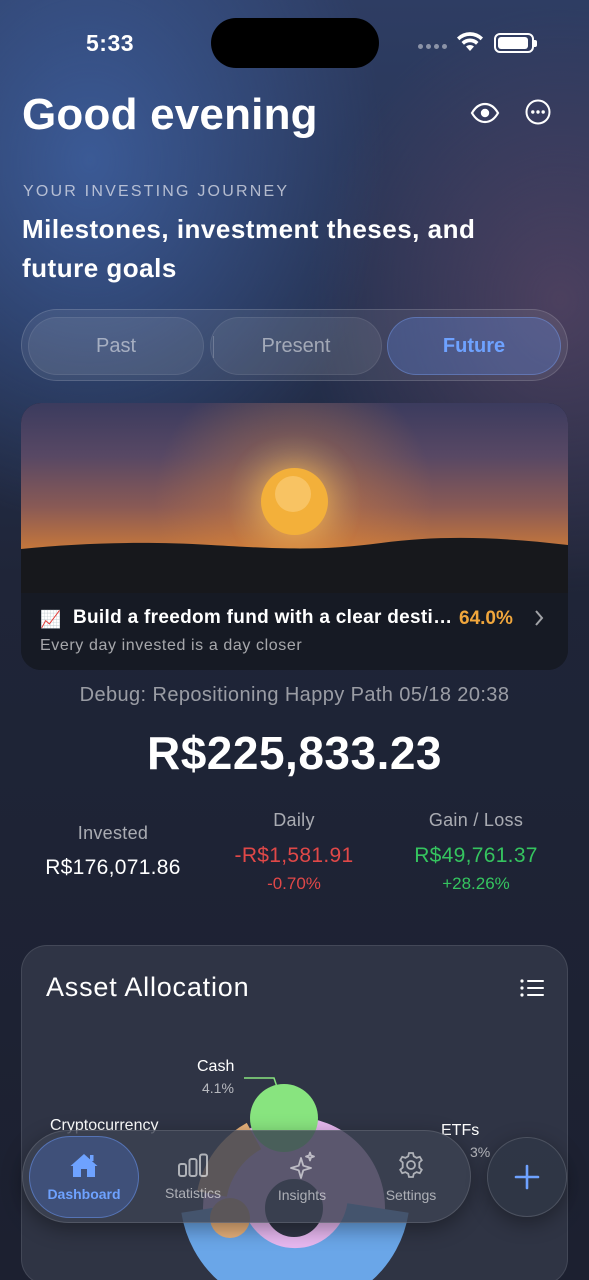 Image resolution: width=589 pixels, height=1280 pixels. I want to click on sparkles-icon, so click(302, 1165).